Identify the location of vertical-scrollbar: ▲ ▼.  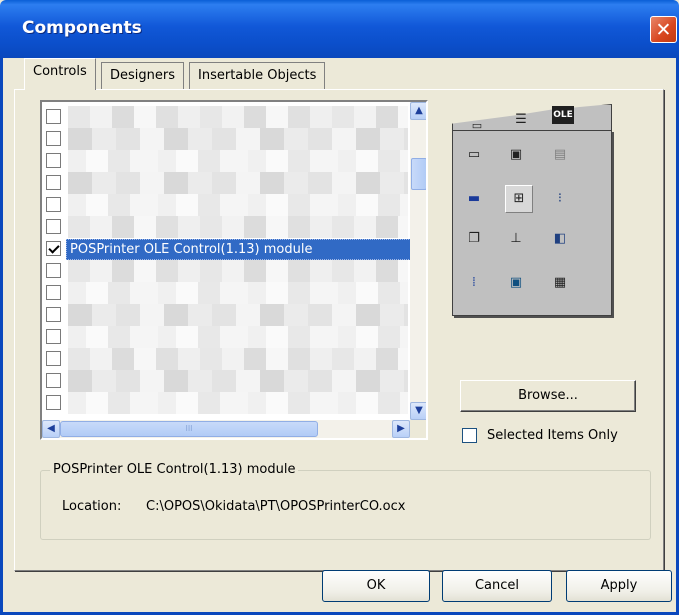
(418, 261).